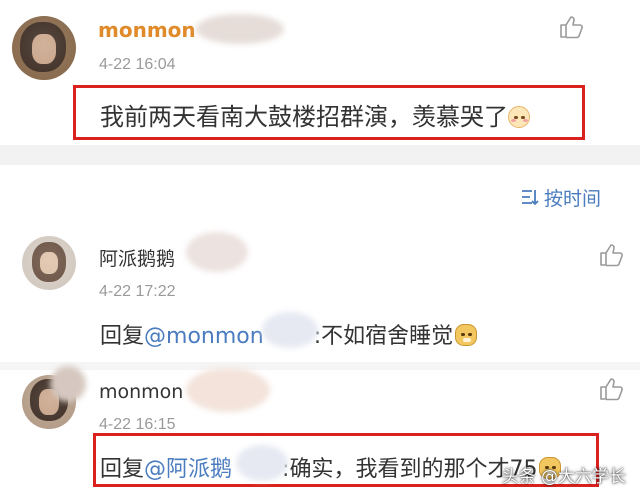 This screenshot has width=640, height=499. What do you see at coordinates (137, 291) in the screenshot?
I see `timestamp: 4-22 17:22` at bounding box center [137, 291].